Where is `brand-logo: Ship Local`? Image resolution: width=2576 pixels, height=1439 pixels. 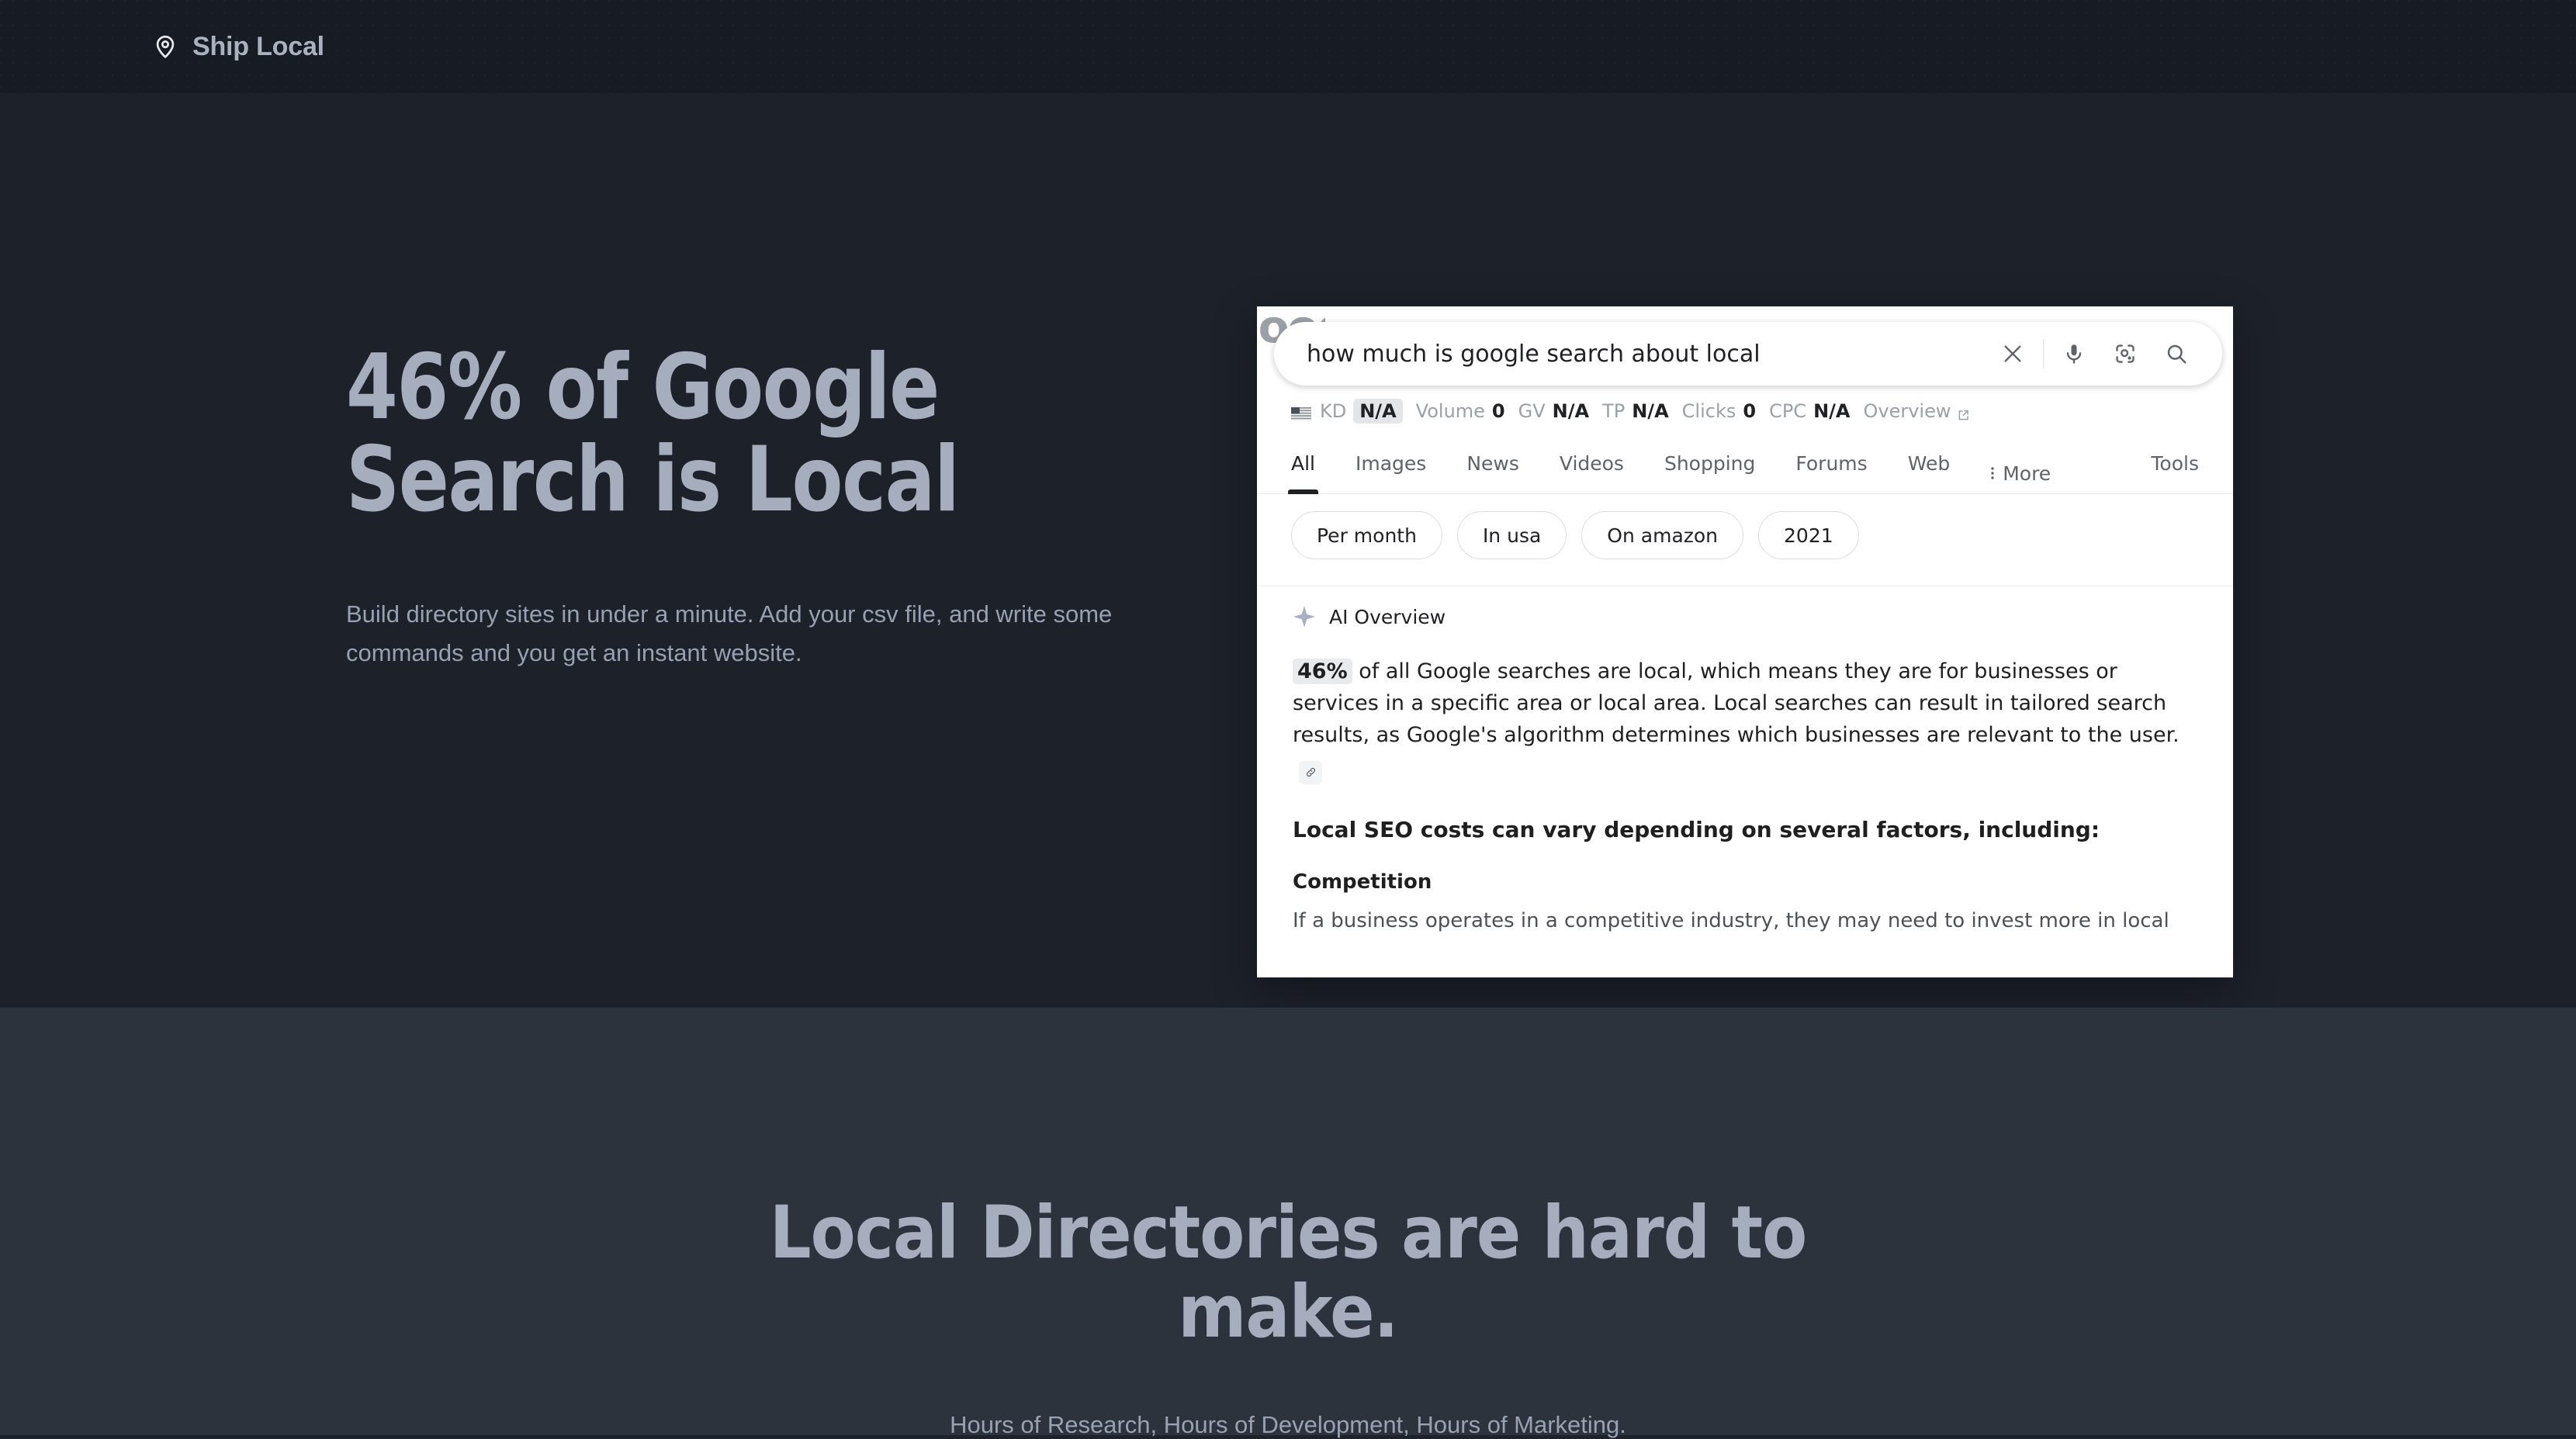
brand-logo: Ship Local is located at coordinates (238, 47).